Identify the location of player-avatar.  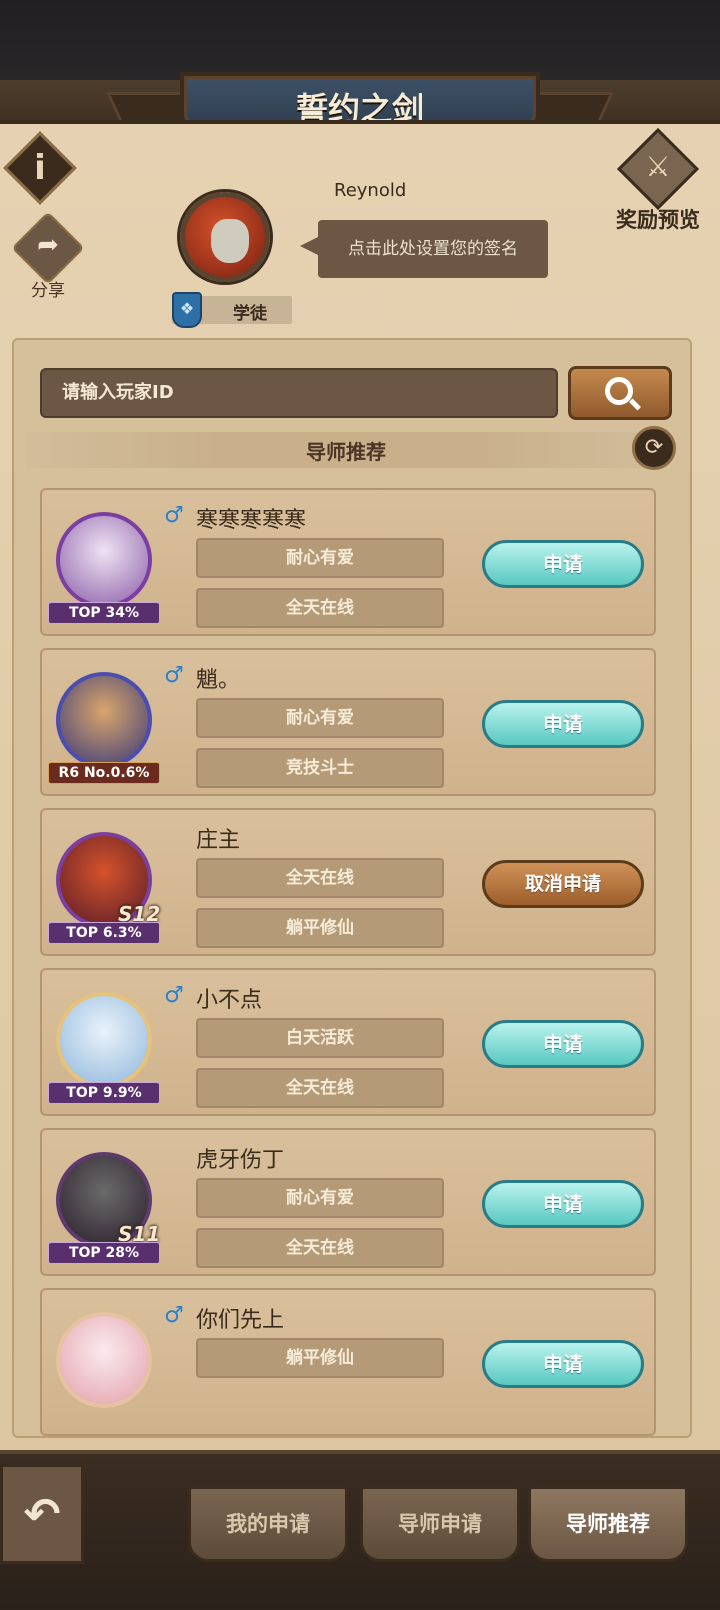
(225, 237).